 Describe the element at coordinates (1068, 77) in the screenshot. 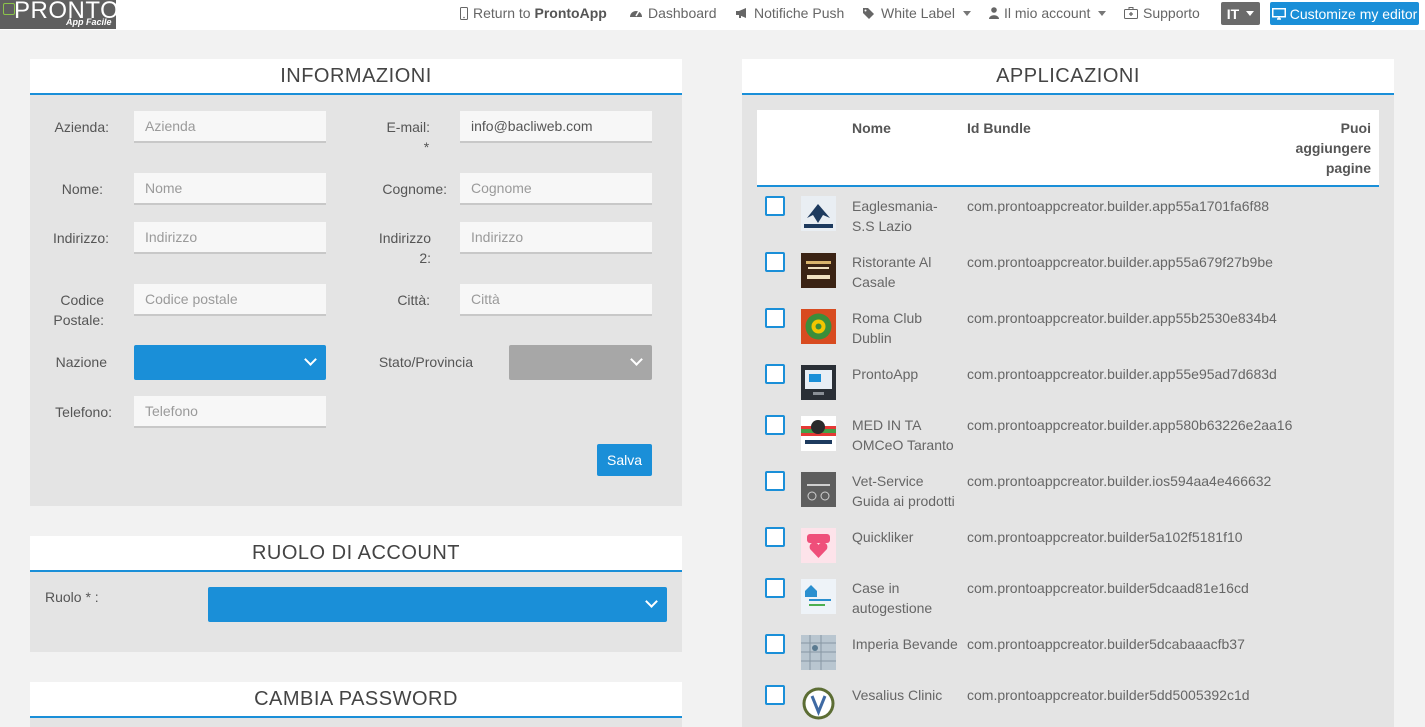

I see `applicazioni-header: APPLICAZIONI` at that location.